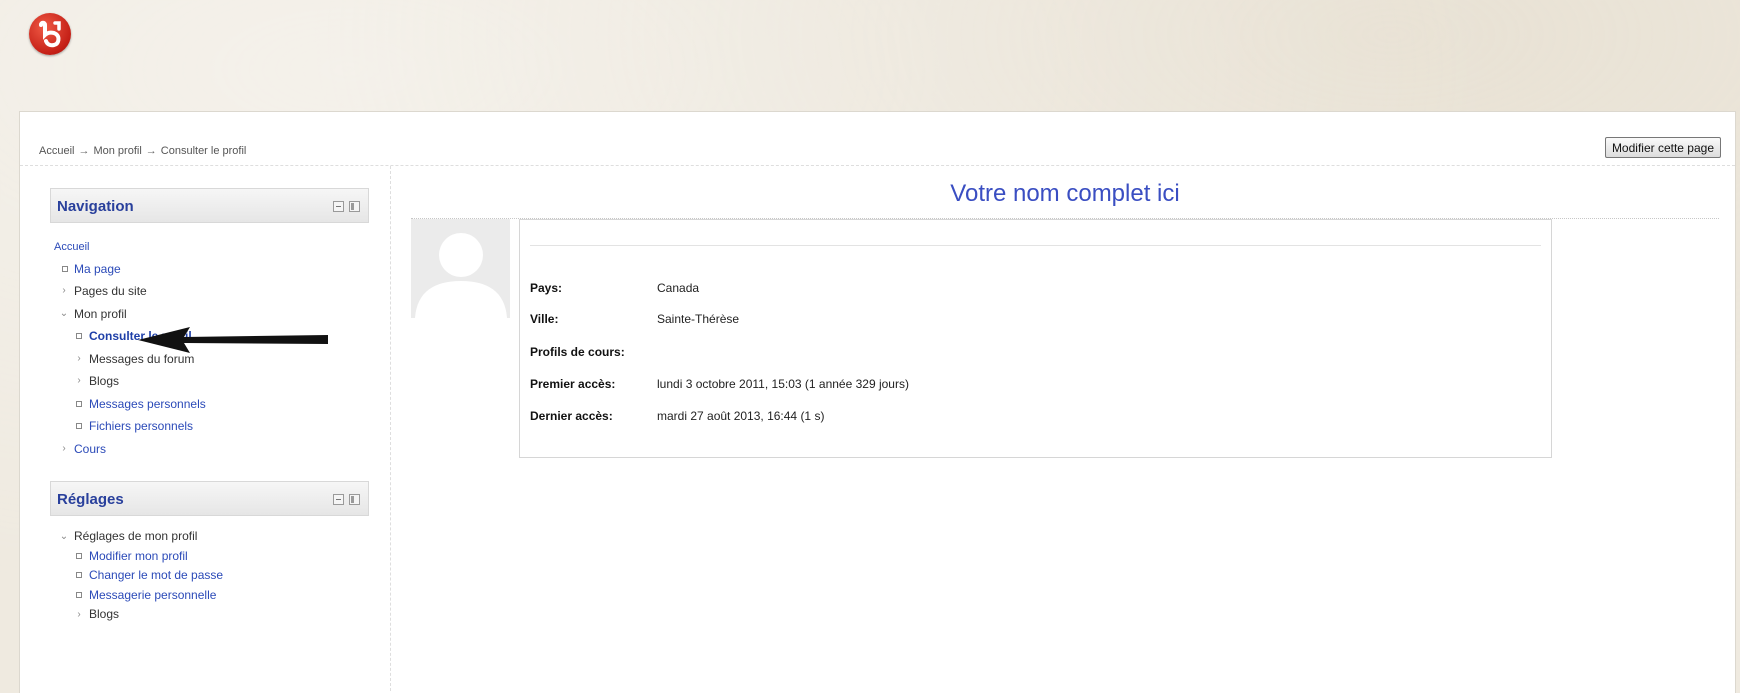 This screenshot has width=1740, height=693. I want to click on profile-field-value: Sainte-Thérèse, so click(698, 319).